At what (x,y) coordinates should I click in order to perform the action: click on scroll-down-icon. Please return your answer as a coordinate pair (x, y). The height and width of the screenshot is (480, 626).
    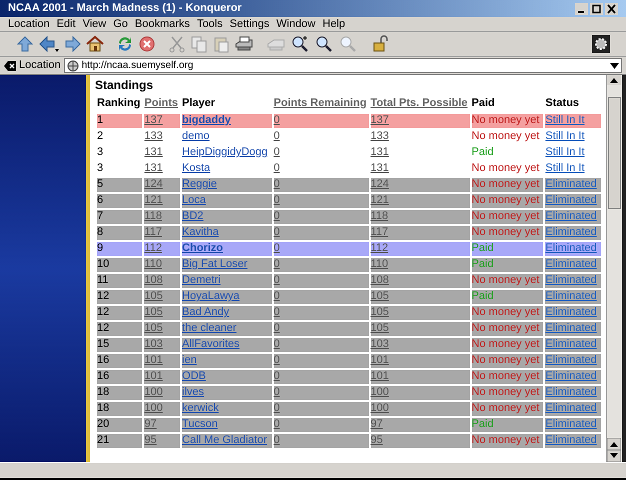
    Looking at the image, I should click on (614, 456).